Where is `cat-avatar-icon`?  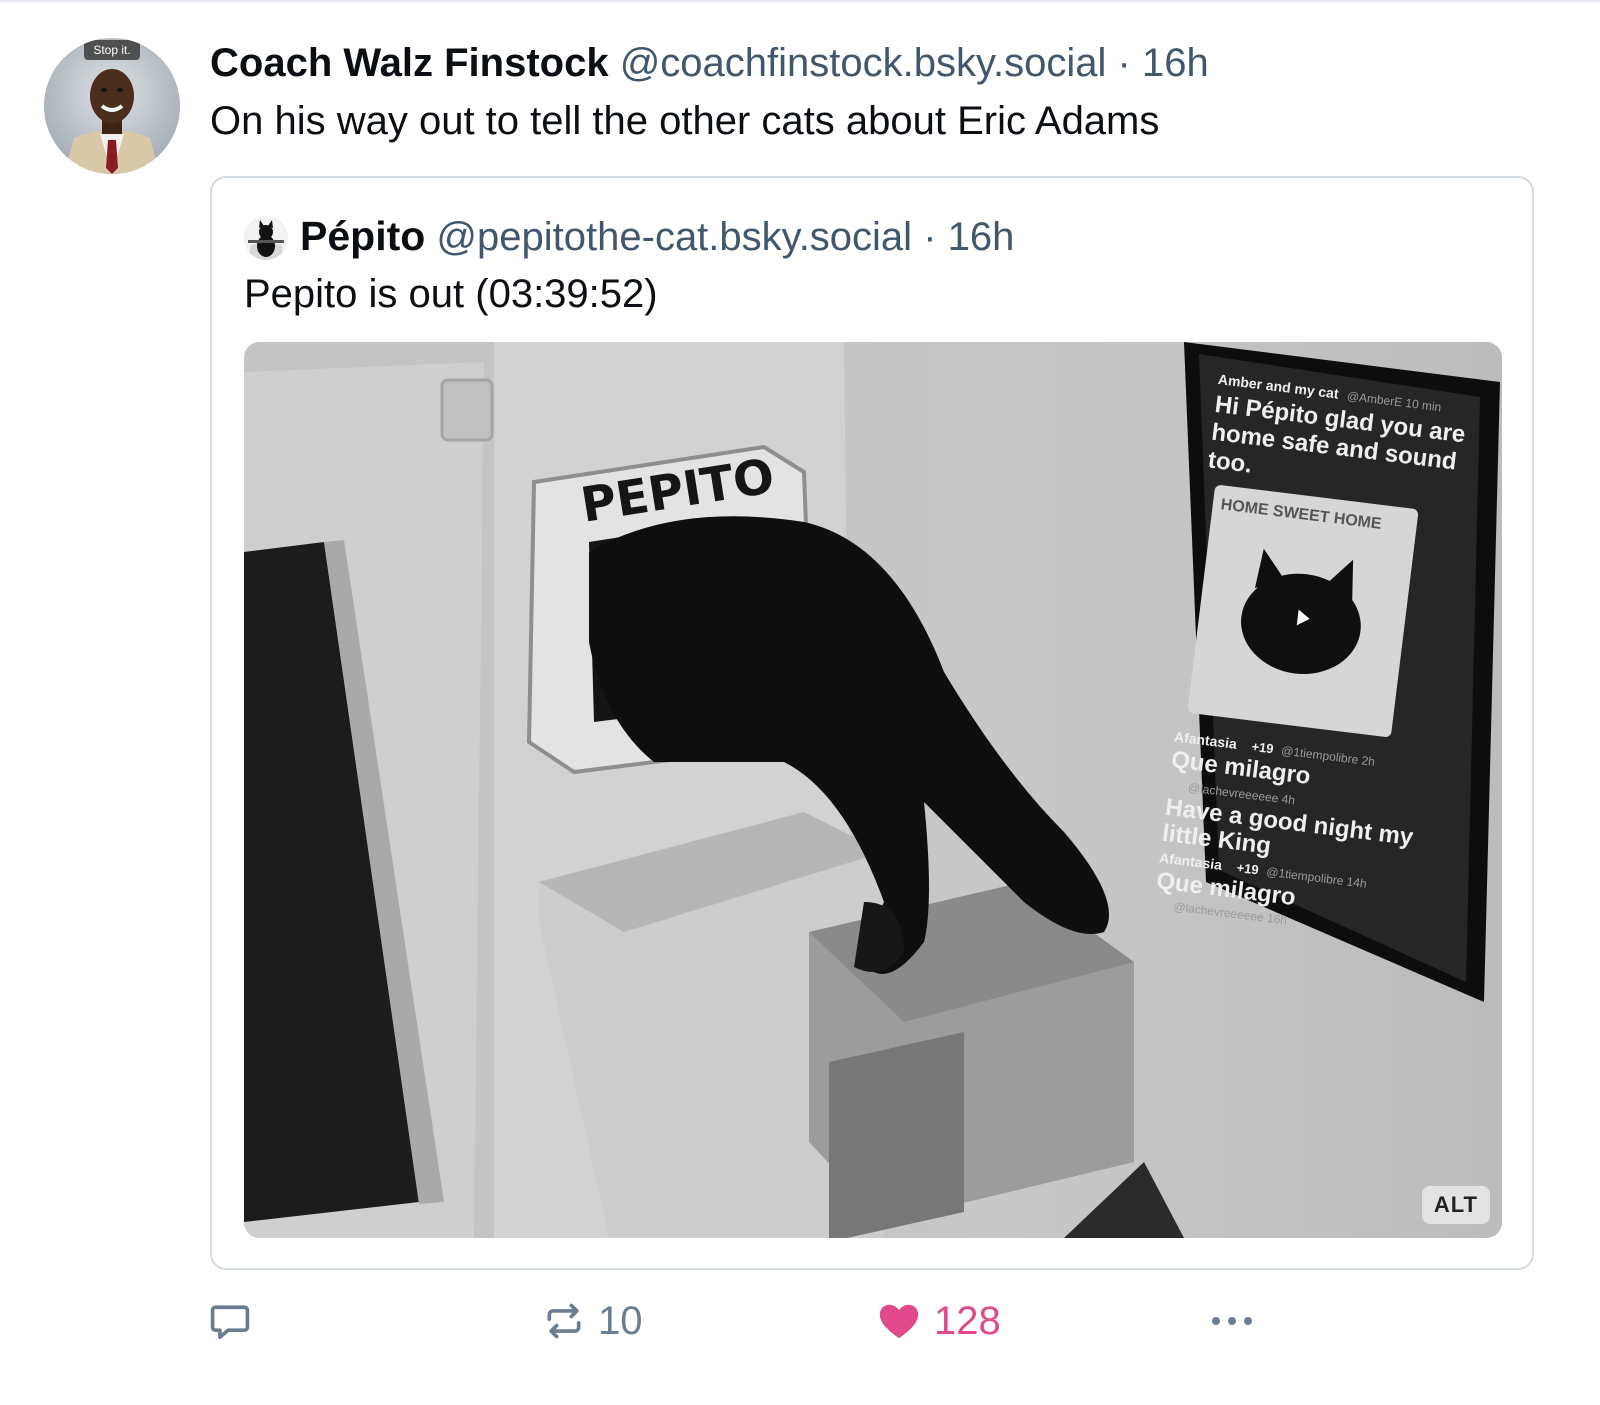
cat-avatar-icon is located at coordinates (266, 238).